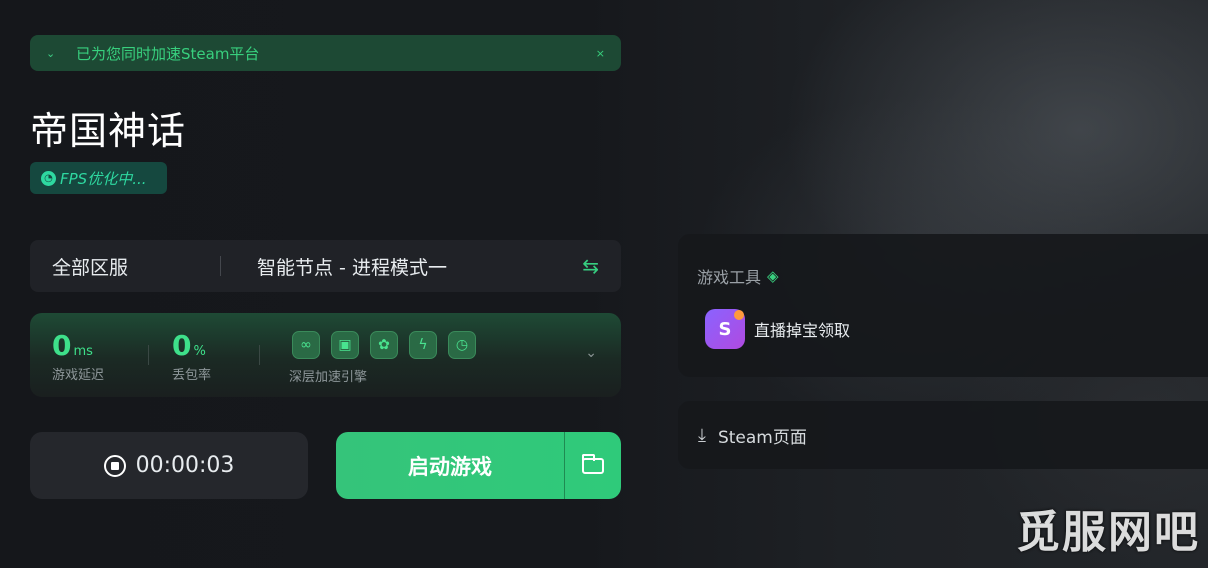  What do you see at coordinates (450, 465) in the screenshot?
I see `launch-game-button: 启动游戏` at bounding box center [450, 465].